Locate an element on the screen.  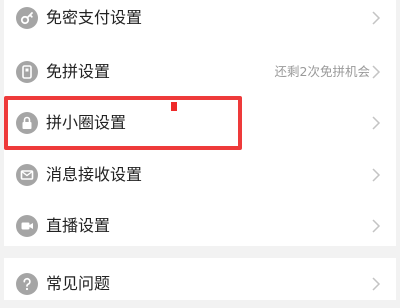
settings-item-label: 直播设置 is located at coordinates (78, 225).